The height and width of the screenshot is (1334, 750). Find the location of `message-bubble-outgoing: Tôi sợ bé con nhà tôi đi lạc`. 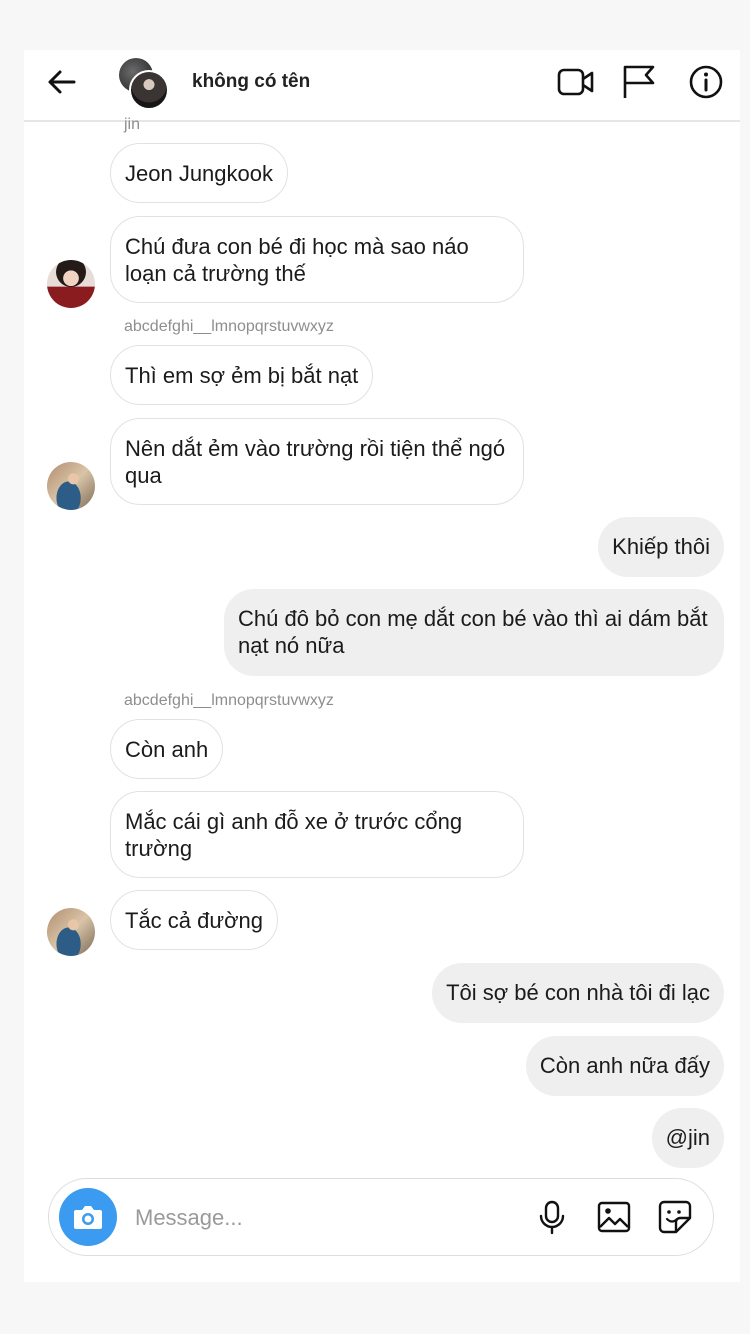

message-bubble-outgoing: Tôi sợ bé con nhà tôi đi lạc is located at coordinates (578, 993).